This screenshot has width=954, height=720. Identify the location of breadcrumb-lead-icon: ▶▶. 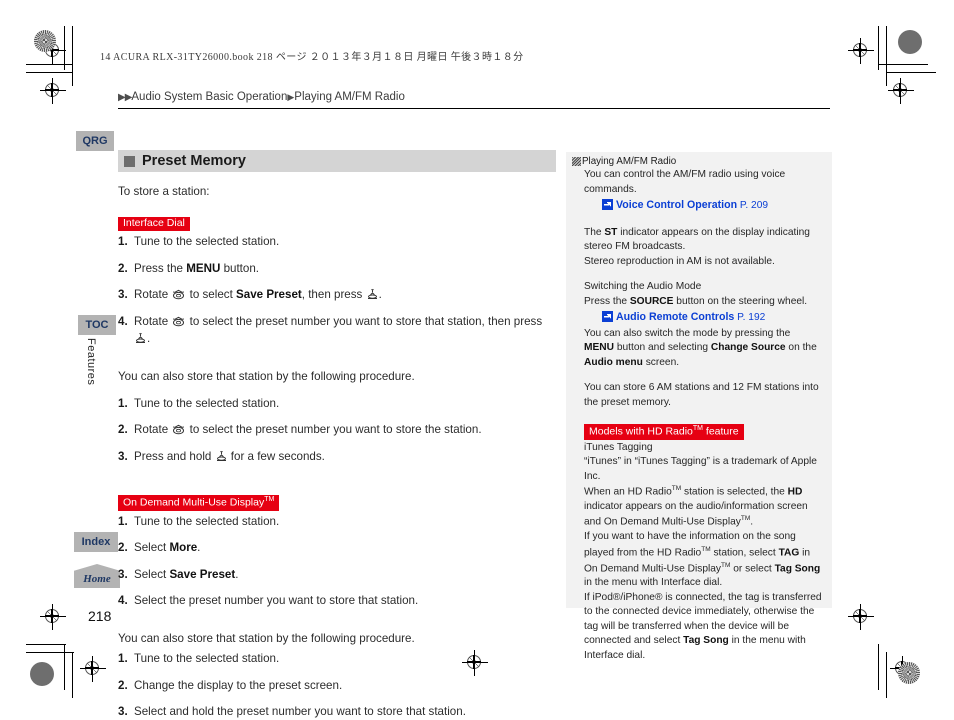
(125, 97).